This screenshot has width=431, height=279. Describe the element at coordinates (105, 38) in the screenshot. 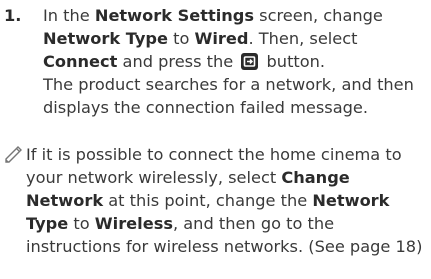

I see `step-network-type: Network Type` at that location.